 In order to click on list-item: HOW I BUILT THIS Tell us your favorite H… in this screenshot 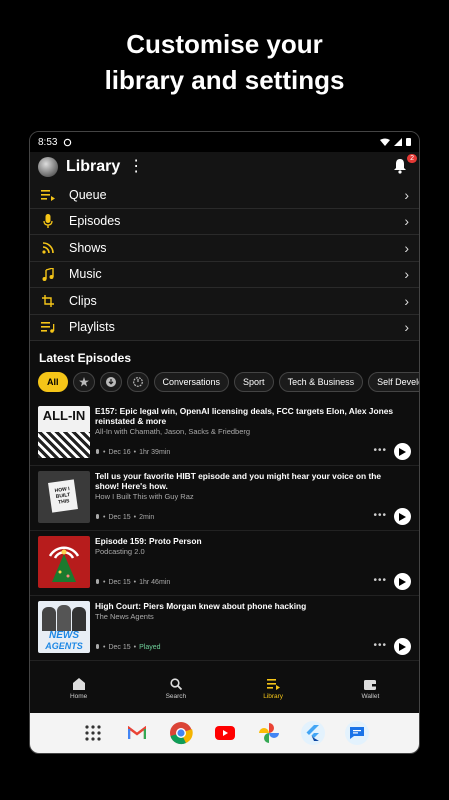, I will do `click(224, 498)`.